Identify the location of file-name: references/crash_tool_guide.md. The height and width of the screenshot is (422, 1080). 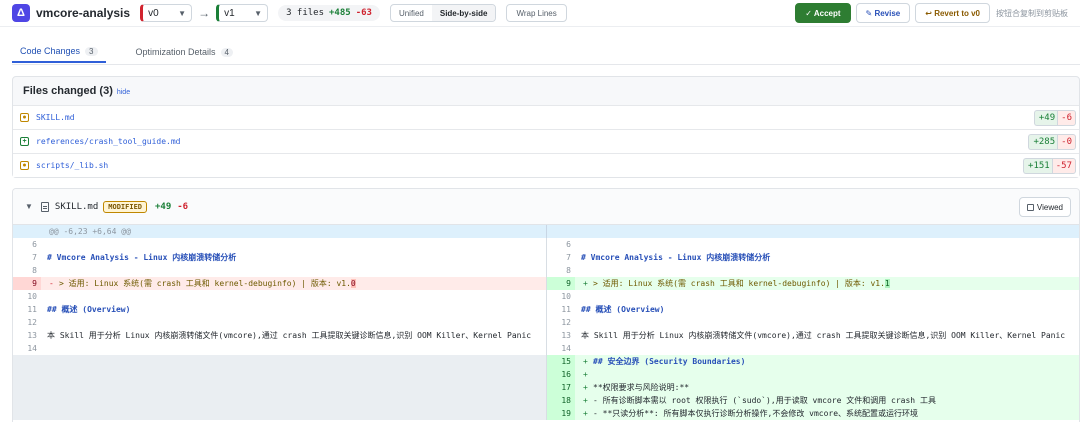
(108, 141).